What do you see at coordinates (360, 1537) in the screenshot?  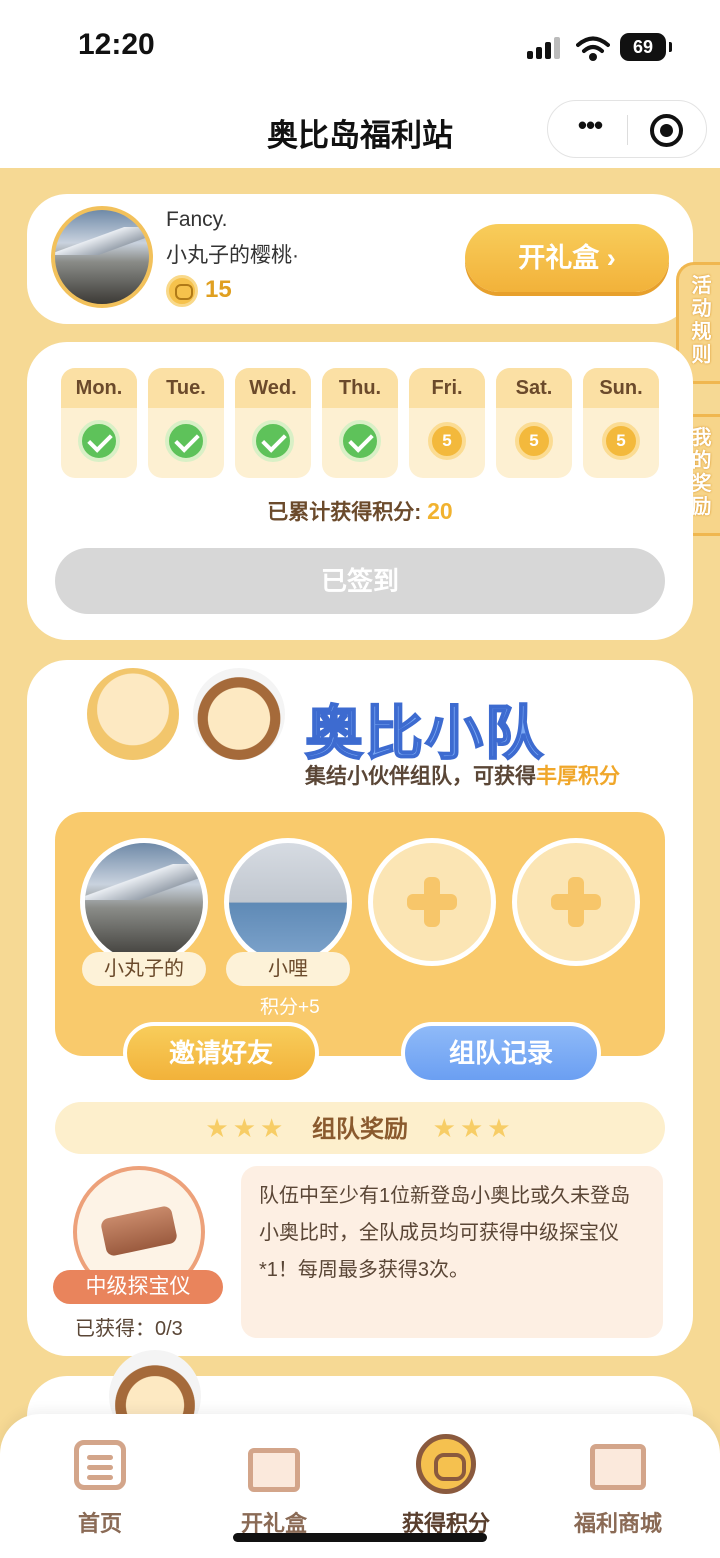 I see `home-indicator` at bounding box center [360, 1537].